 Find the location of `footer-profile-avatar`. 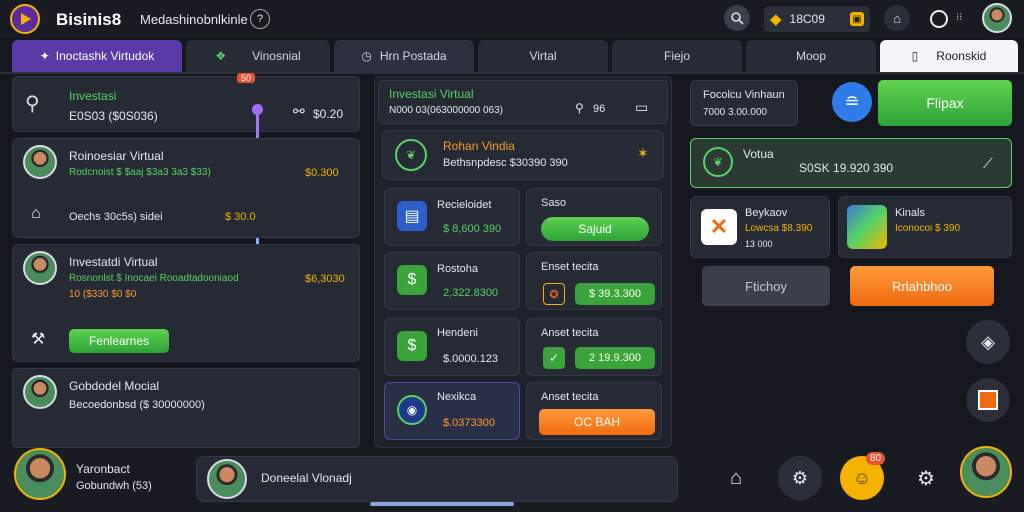

footer-profile-avatar is located at coordinates (986, 472).